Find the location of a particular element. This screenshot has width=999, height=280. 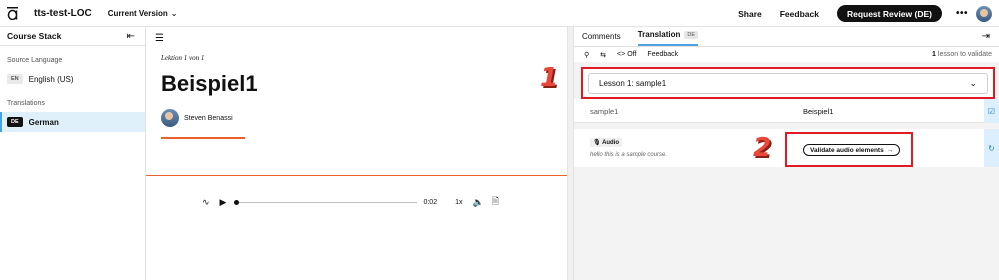

annotation-number-1: 1 is located at coordinates (549, 78).